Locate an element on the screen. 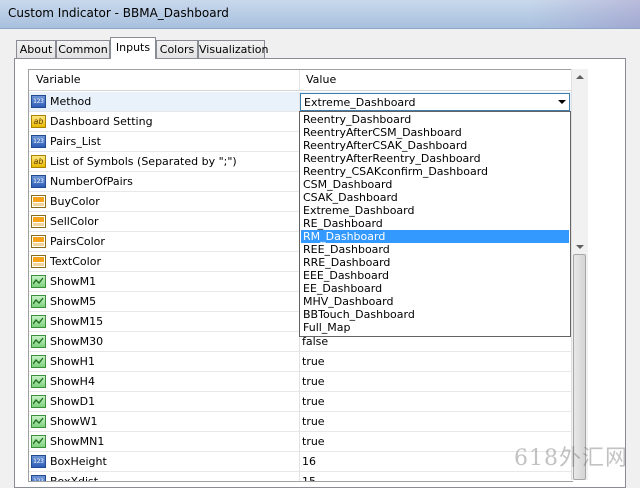  title-bar: Custom Indicator - BBMA_Dashboard is located at coordinates (320, 14).